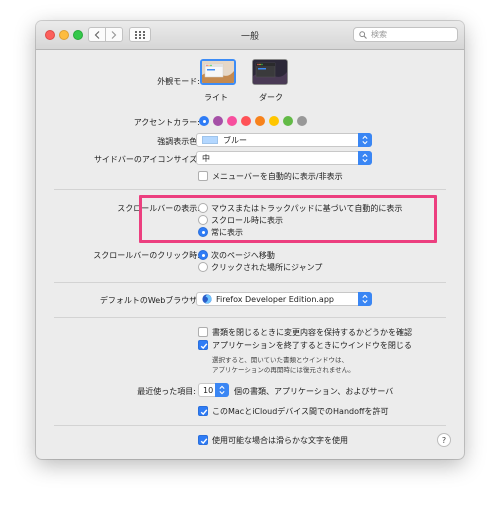 The image size is (500, 506). What do you see at coordinates (232, 121) in the screenshot?
I see `accent-swatch-pink` at bounding box center [232, 121].